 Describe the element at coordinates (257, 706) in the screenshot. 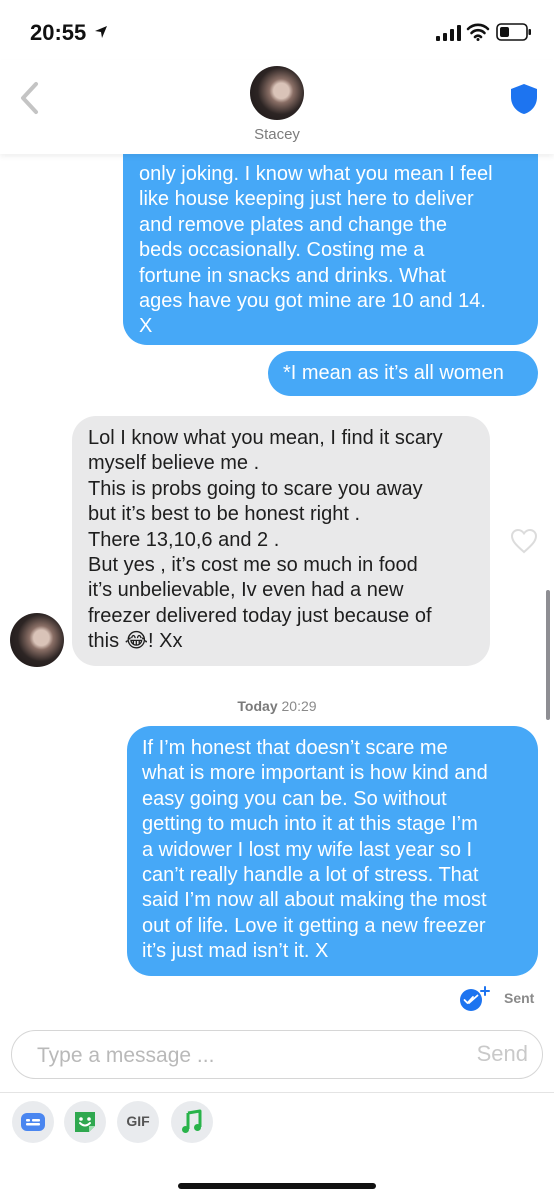

I see `timestamp-day: Today` at that location.